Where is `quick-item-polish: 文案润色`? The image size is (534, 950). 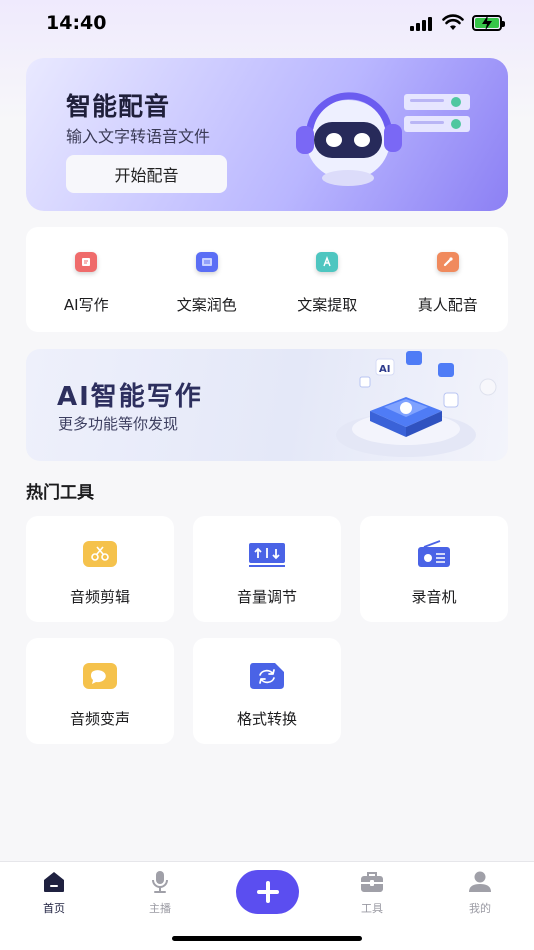 quick-item-polish: 文案润色 is located at coordinates (207, 279).